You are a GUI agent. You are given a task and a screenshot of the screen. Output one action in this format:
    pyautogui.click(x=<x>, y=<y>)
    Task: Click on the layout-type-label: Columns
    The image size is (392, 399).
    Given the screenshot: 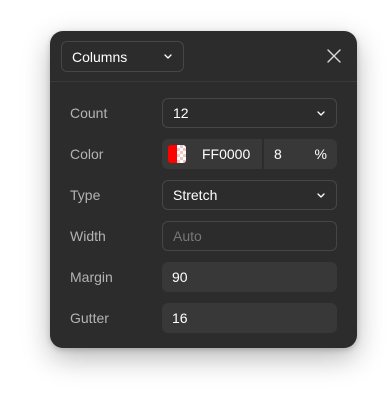 What is the action you would take?
    pyautogui.click(x=100, y=56)
    